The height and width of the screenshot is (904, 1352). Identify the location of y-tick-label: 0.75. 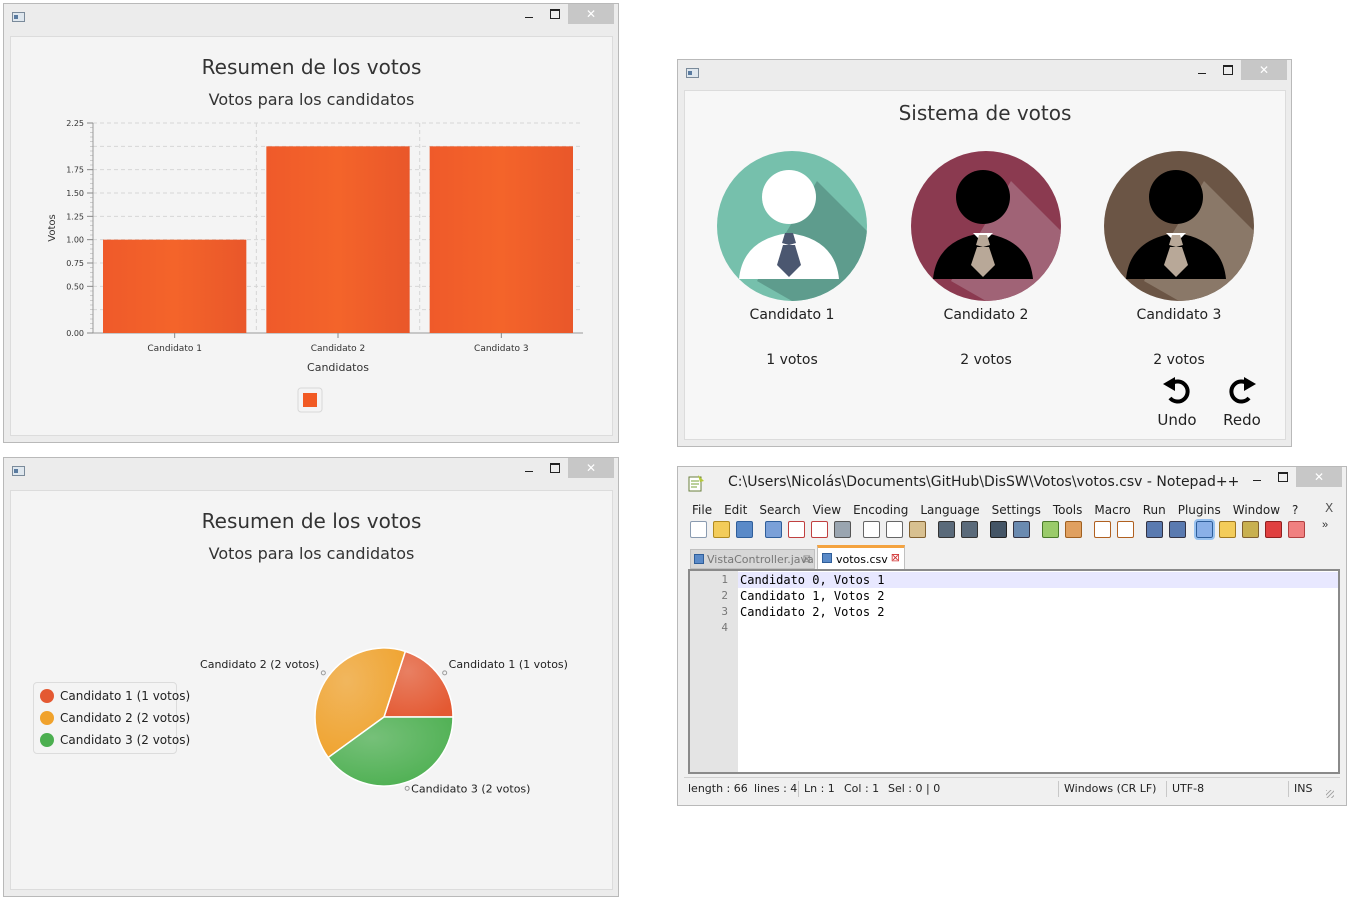
(75, 263).